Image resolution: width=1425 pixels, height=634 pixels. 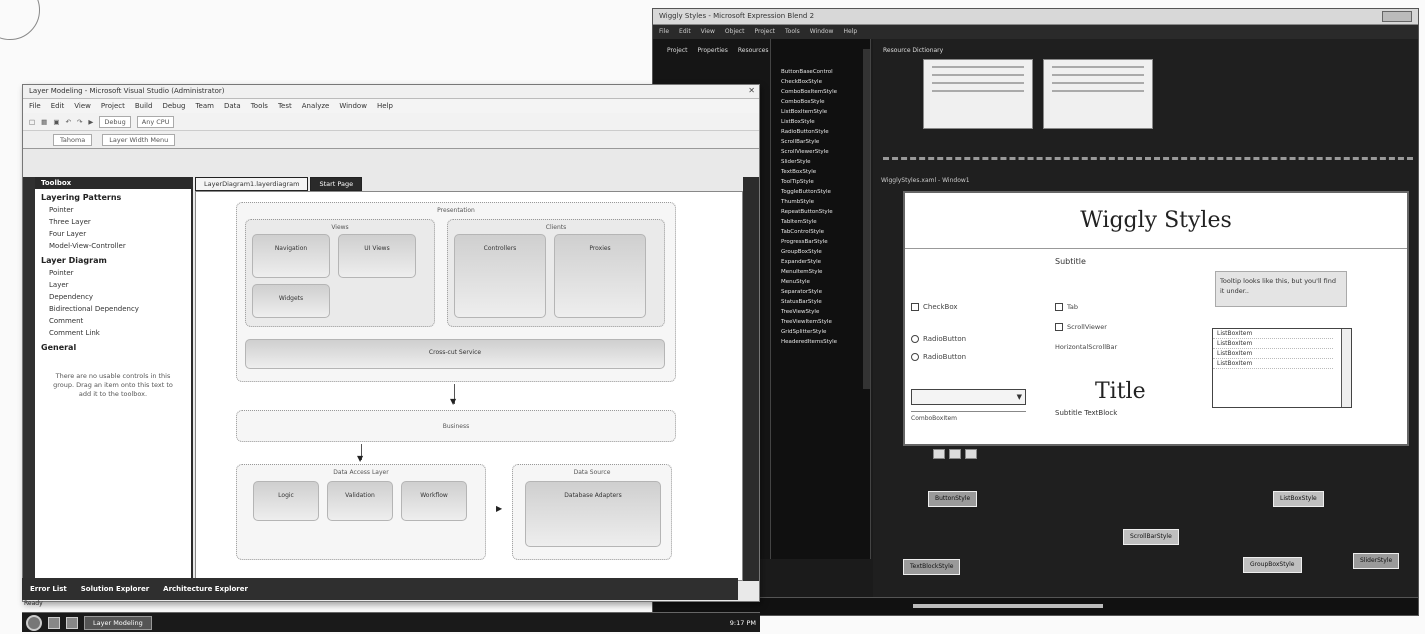 I want to click on menu-debug: Debug, so click(x=173, y=106).